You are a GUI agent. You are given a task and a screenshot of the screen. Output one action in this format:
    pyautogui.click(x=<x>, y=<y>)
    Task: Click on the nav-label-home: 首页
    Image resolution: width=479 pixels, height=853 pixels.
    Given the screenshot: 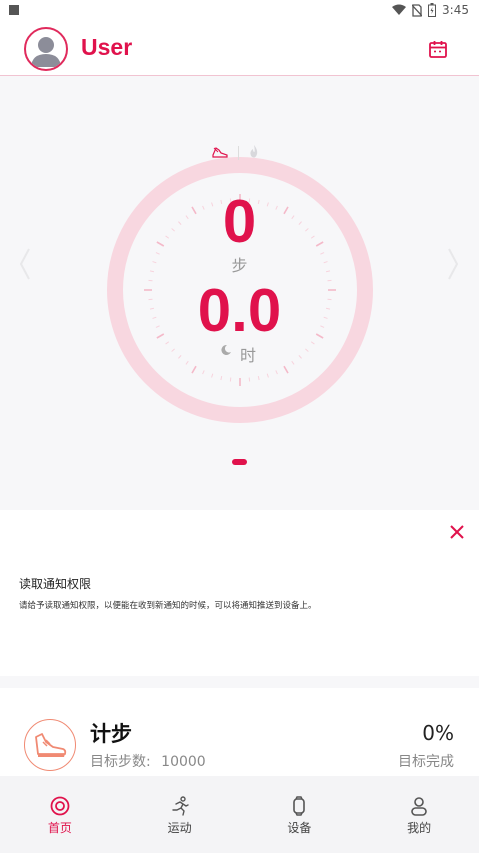 What is the action you would take?
    pyautogui.click(x=59, y=828)
    